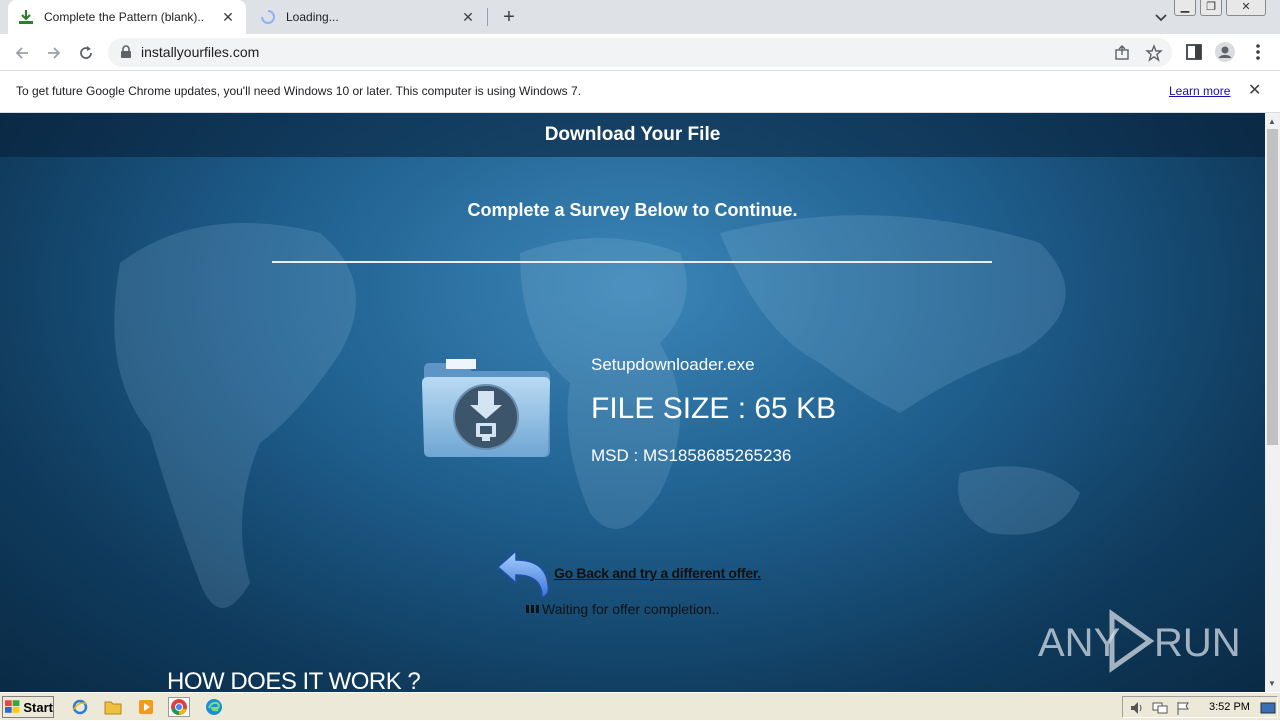 This screenshot has height=721, width=1280. I want to click on tab-complete-the-pattern: Complete the Pattern (blank).. ✕, so click(127, 17).